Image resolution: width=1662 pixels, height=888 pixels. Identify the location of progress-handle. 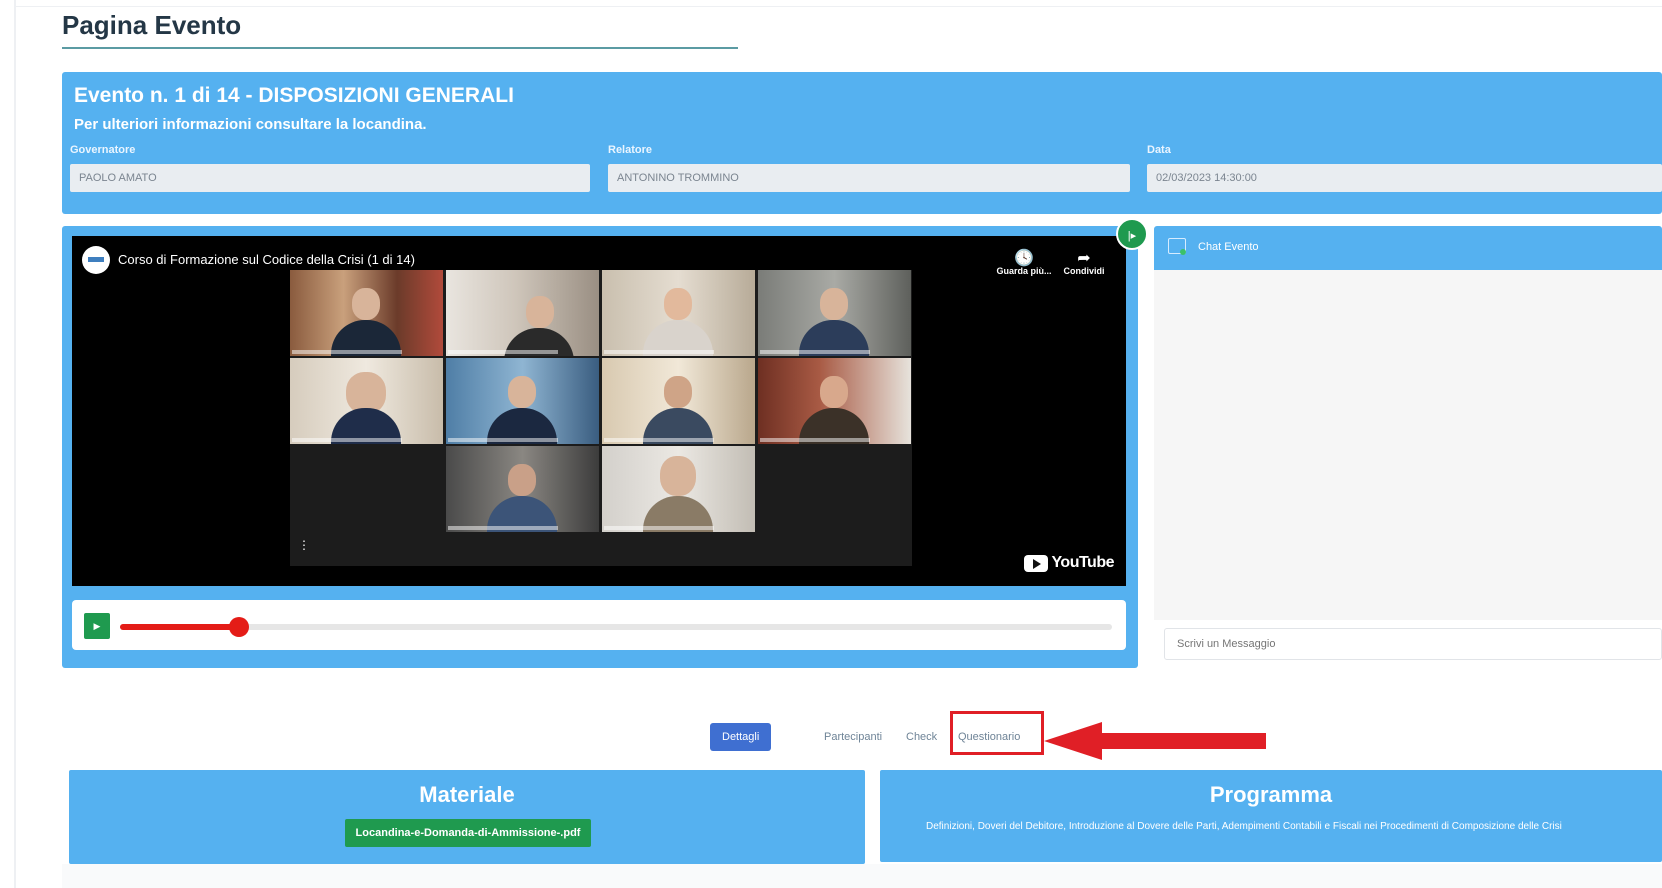
(239, 627).